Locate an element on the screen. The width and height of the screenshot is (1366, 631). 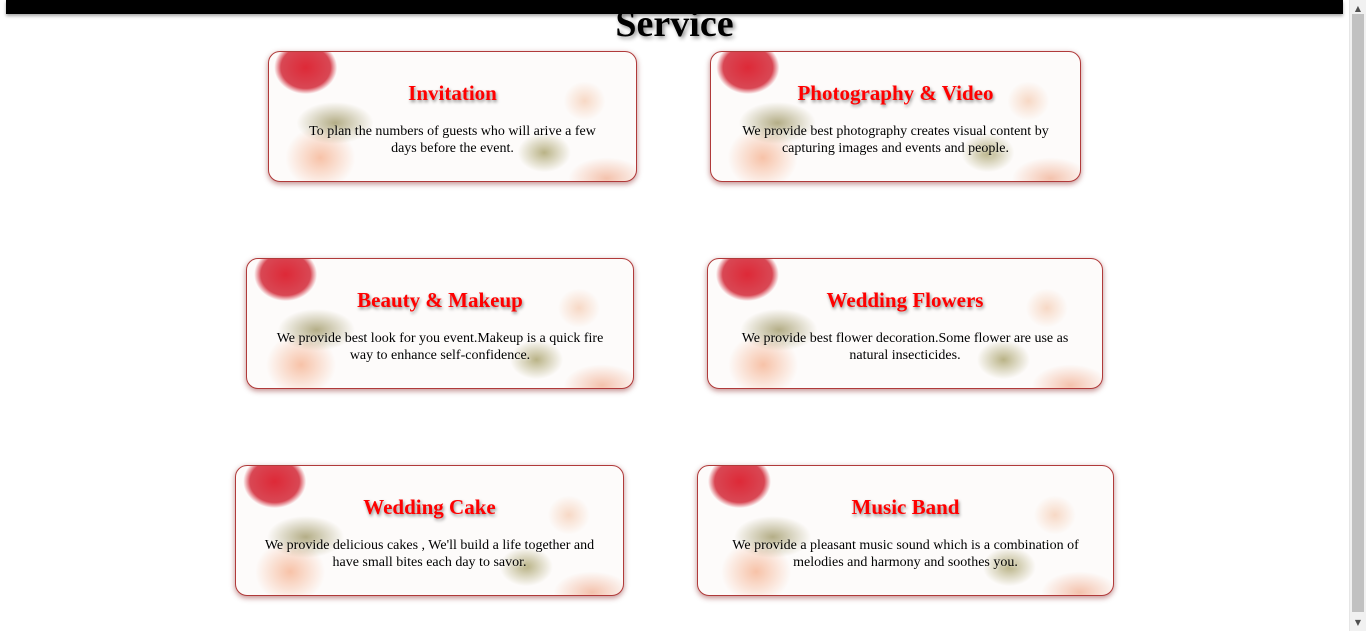
service-card-title: Beauty & Makeup is located at coordinates (440, 300).